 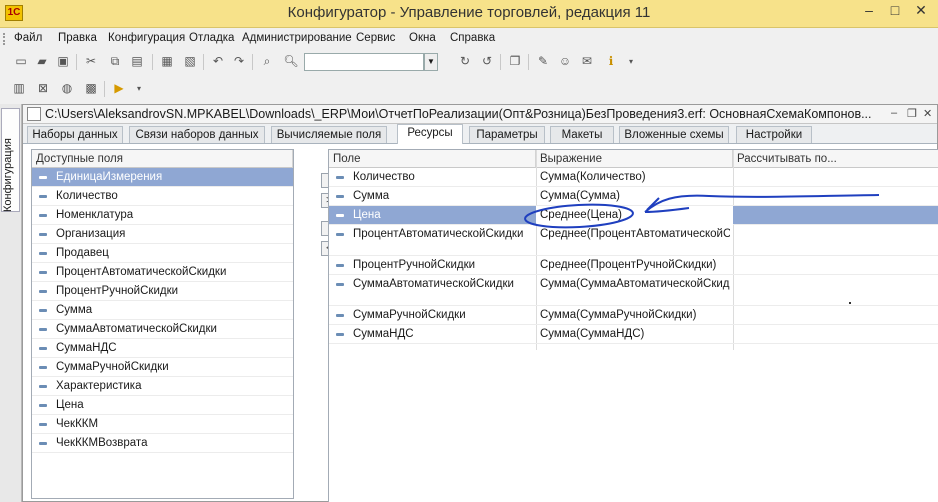 I want to click on config-side-panel: Конфигурация, so click(x=11, y=303).